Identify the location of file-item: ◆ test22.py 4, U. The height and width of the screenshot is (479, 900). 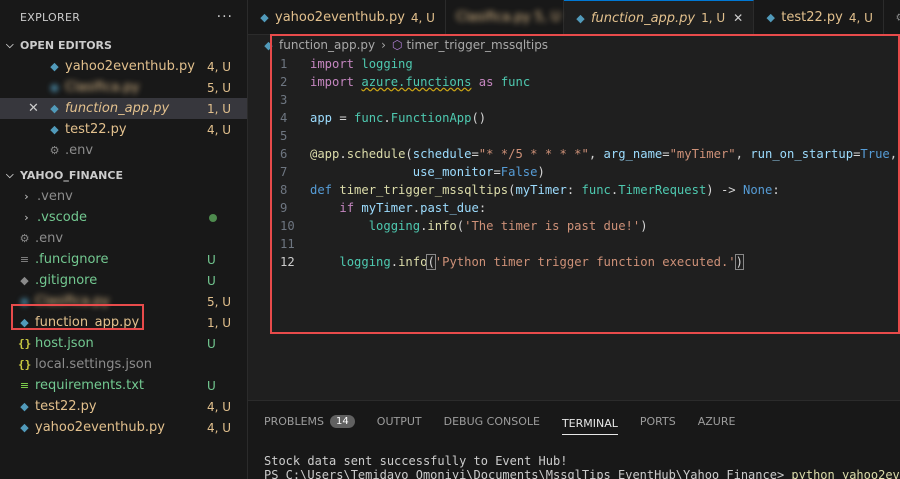
(123, 406).